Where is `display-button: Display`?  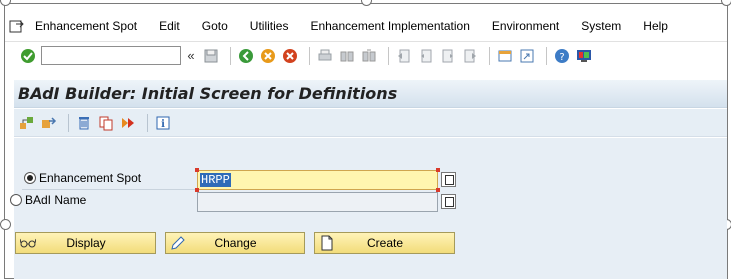
display-button: Display is located at coordinates (85, 243).